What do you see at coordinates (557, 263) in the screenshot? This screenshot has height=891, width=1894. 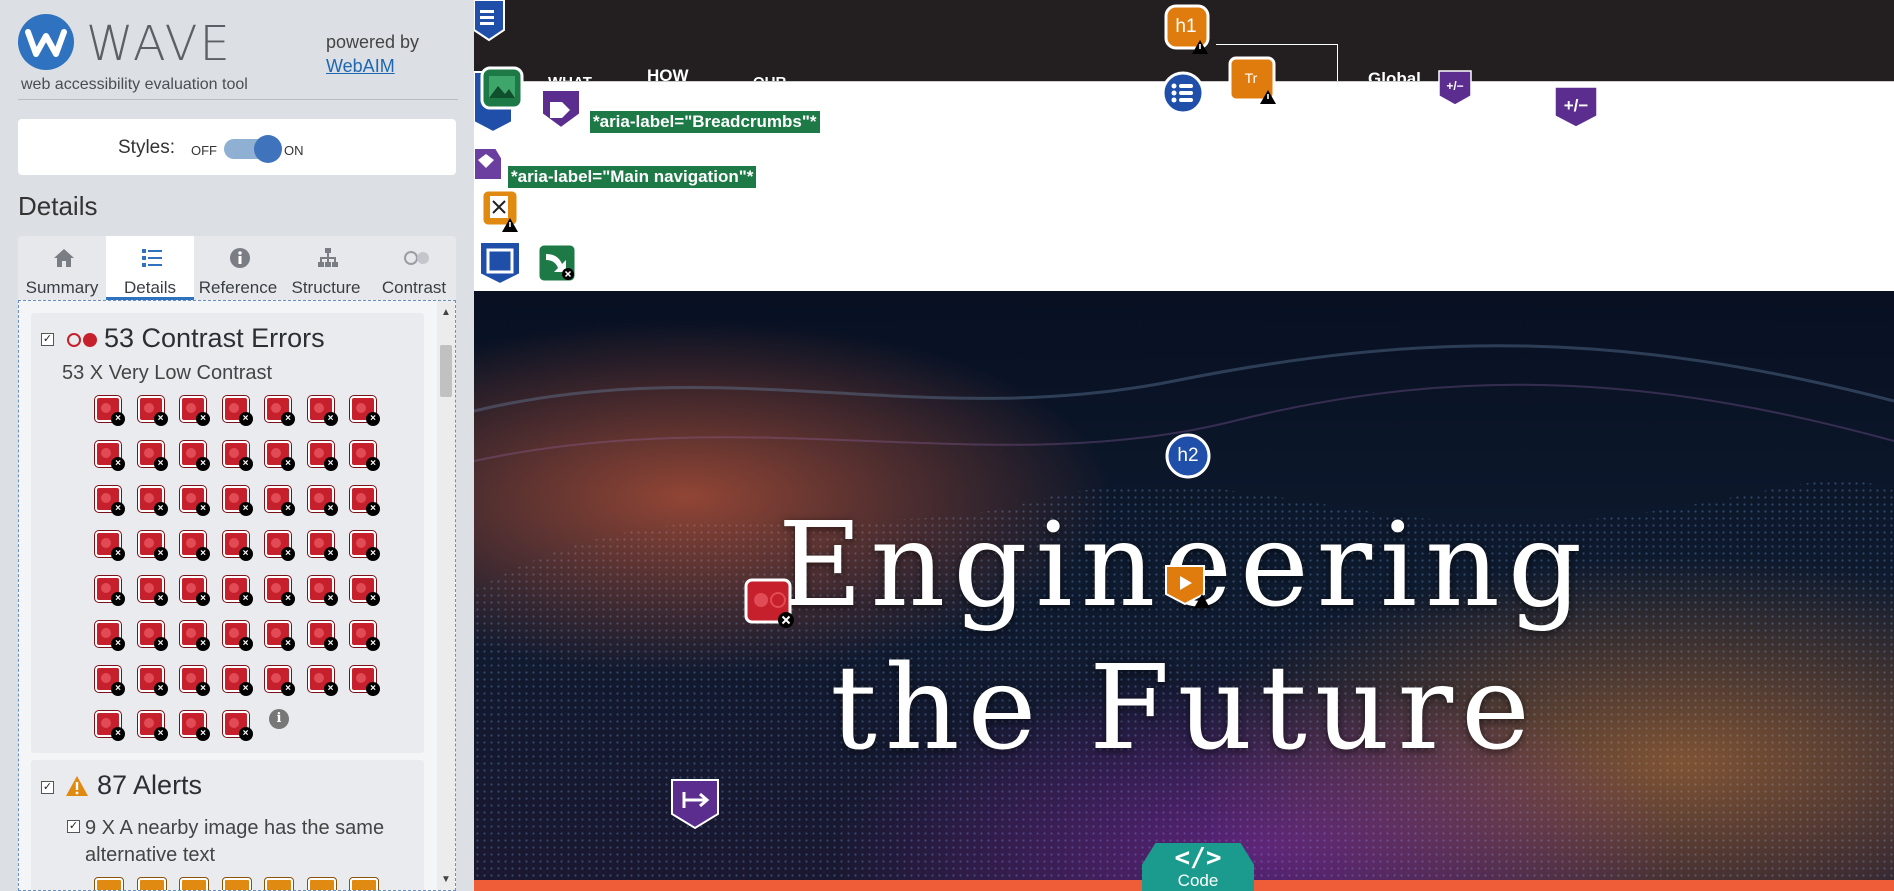 I see `skip-link-icon` at bounding box center [557, 263].